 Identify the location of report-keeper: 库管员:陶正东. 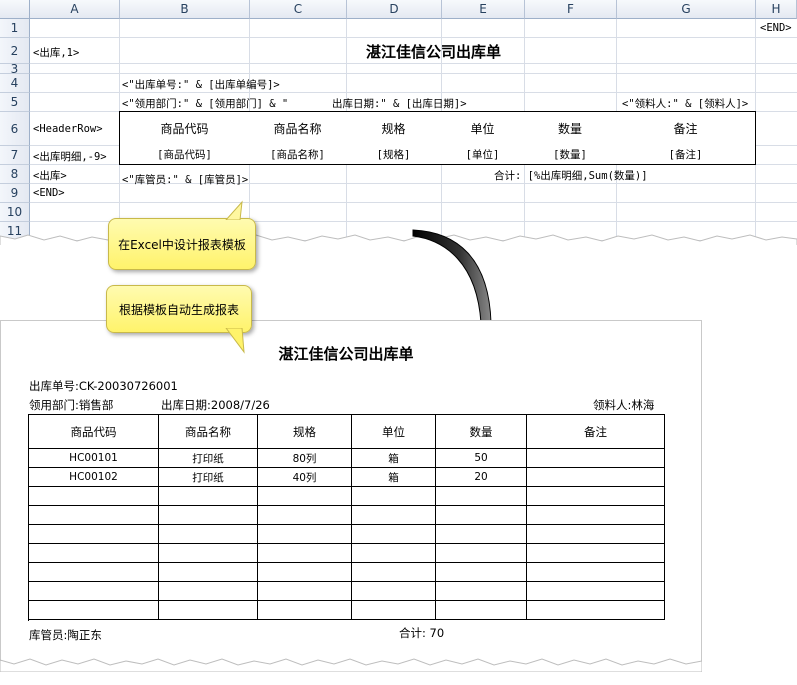
(65, 635).